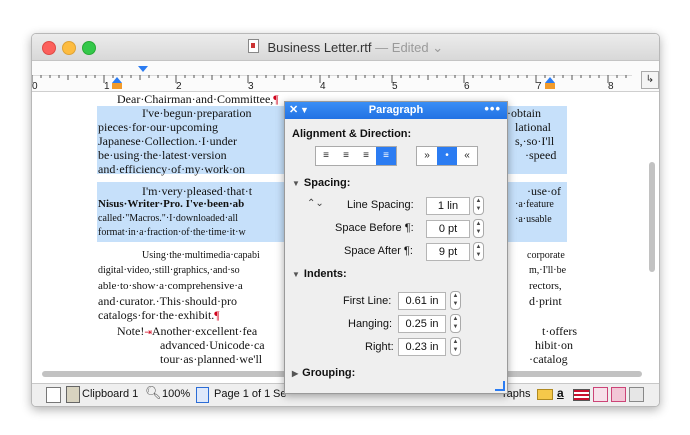 The image size is (690, 435). I want to click on line-spacing-field: 1 lin, so click(448, 206).